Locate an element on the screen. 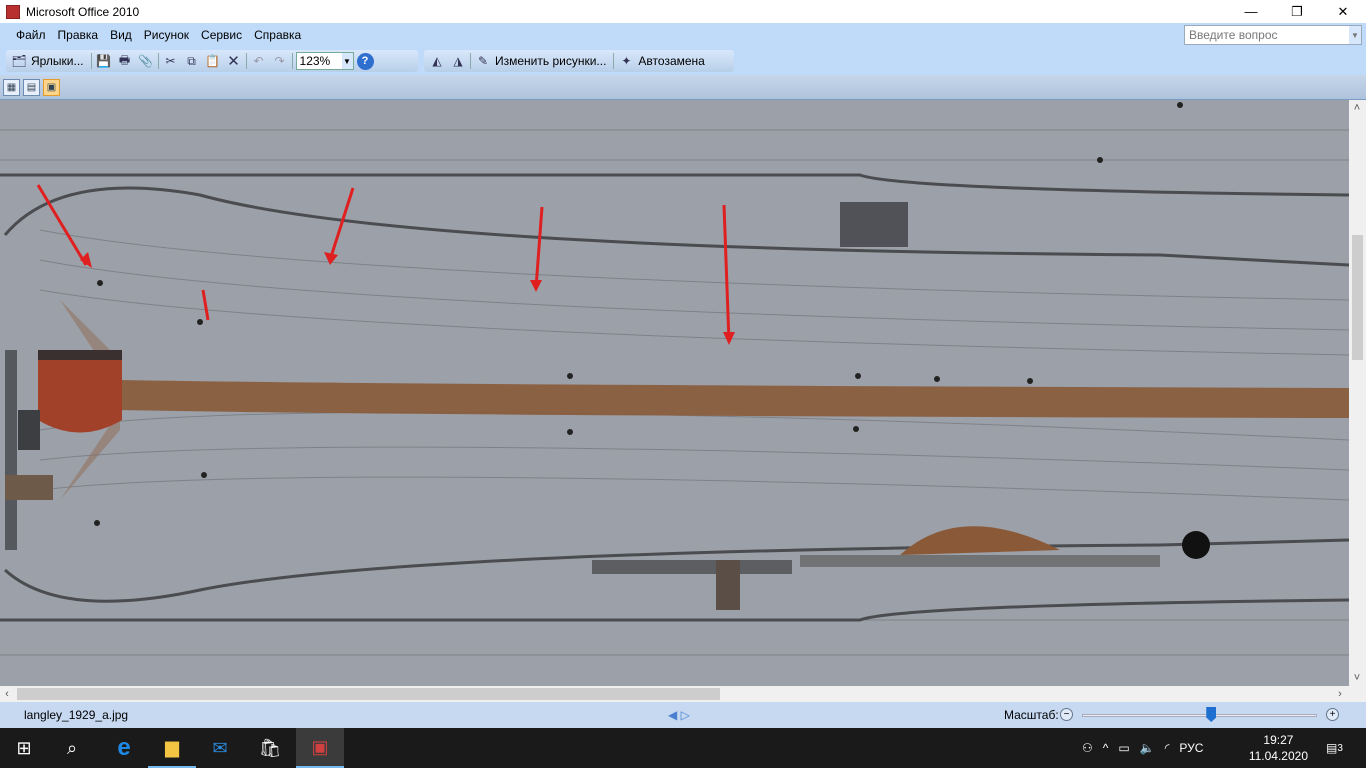 The height and width of the screenshot is (768, 1366). scroll-up-icon: ˄ is located at coordinates (1357, 108).